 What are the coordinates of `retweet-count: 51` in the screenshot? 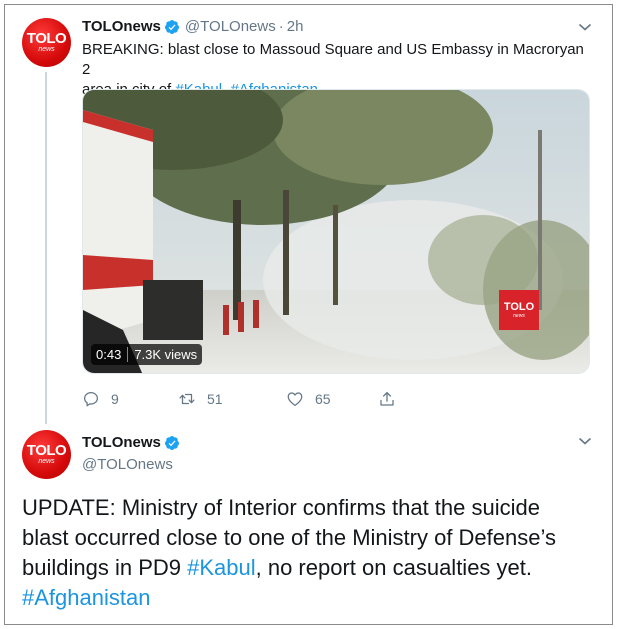 It's located at (215, 399).